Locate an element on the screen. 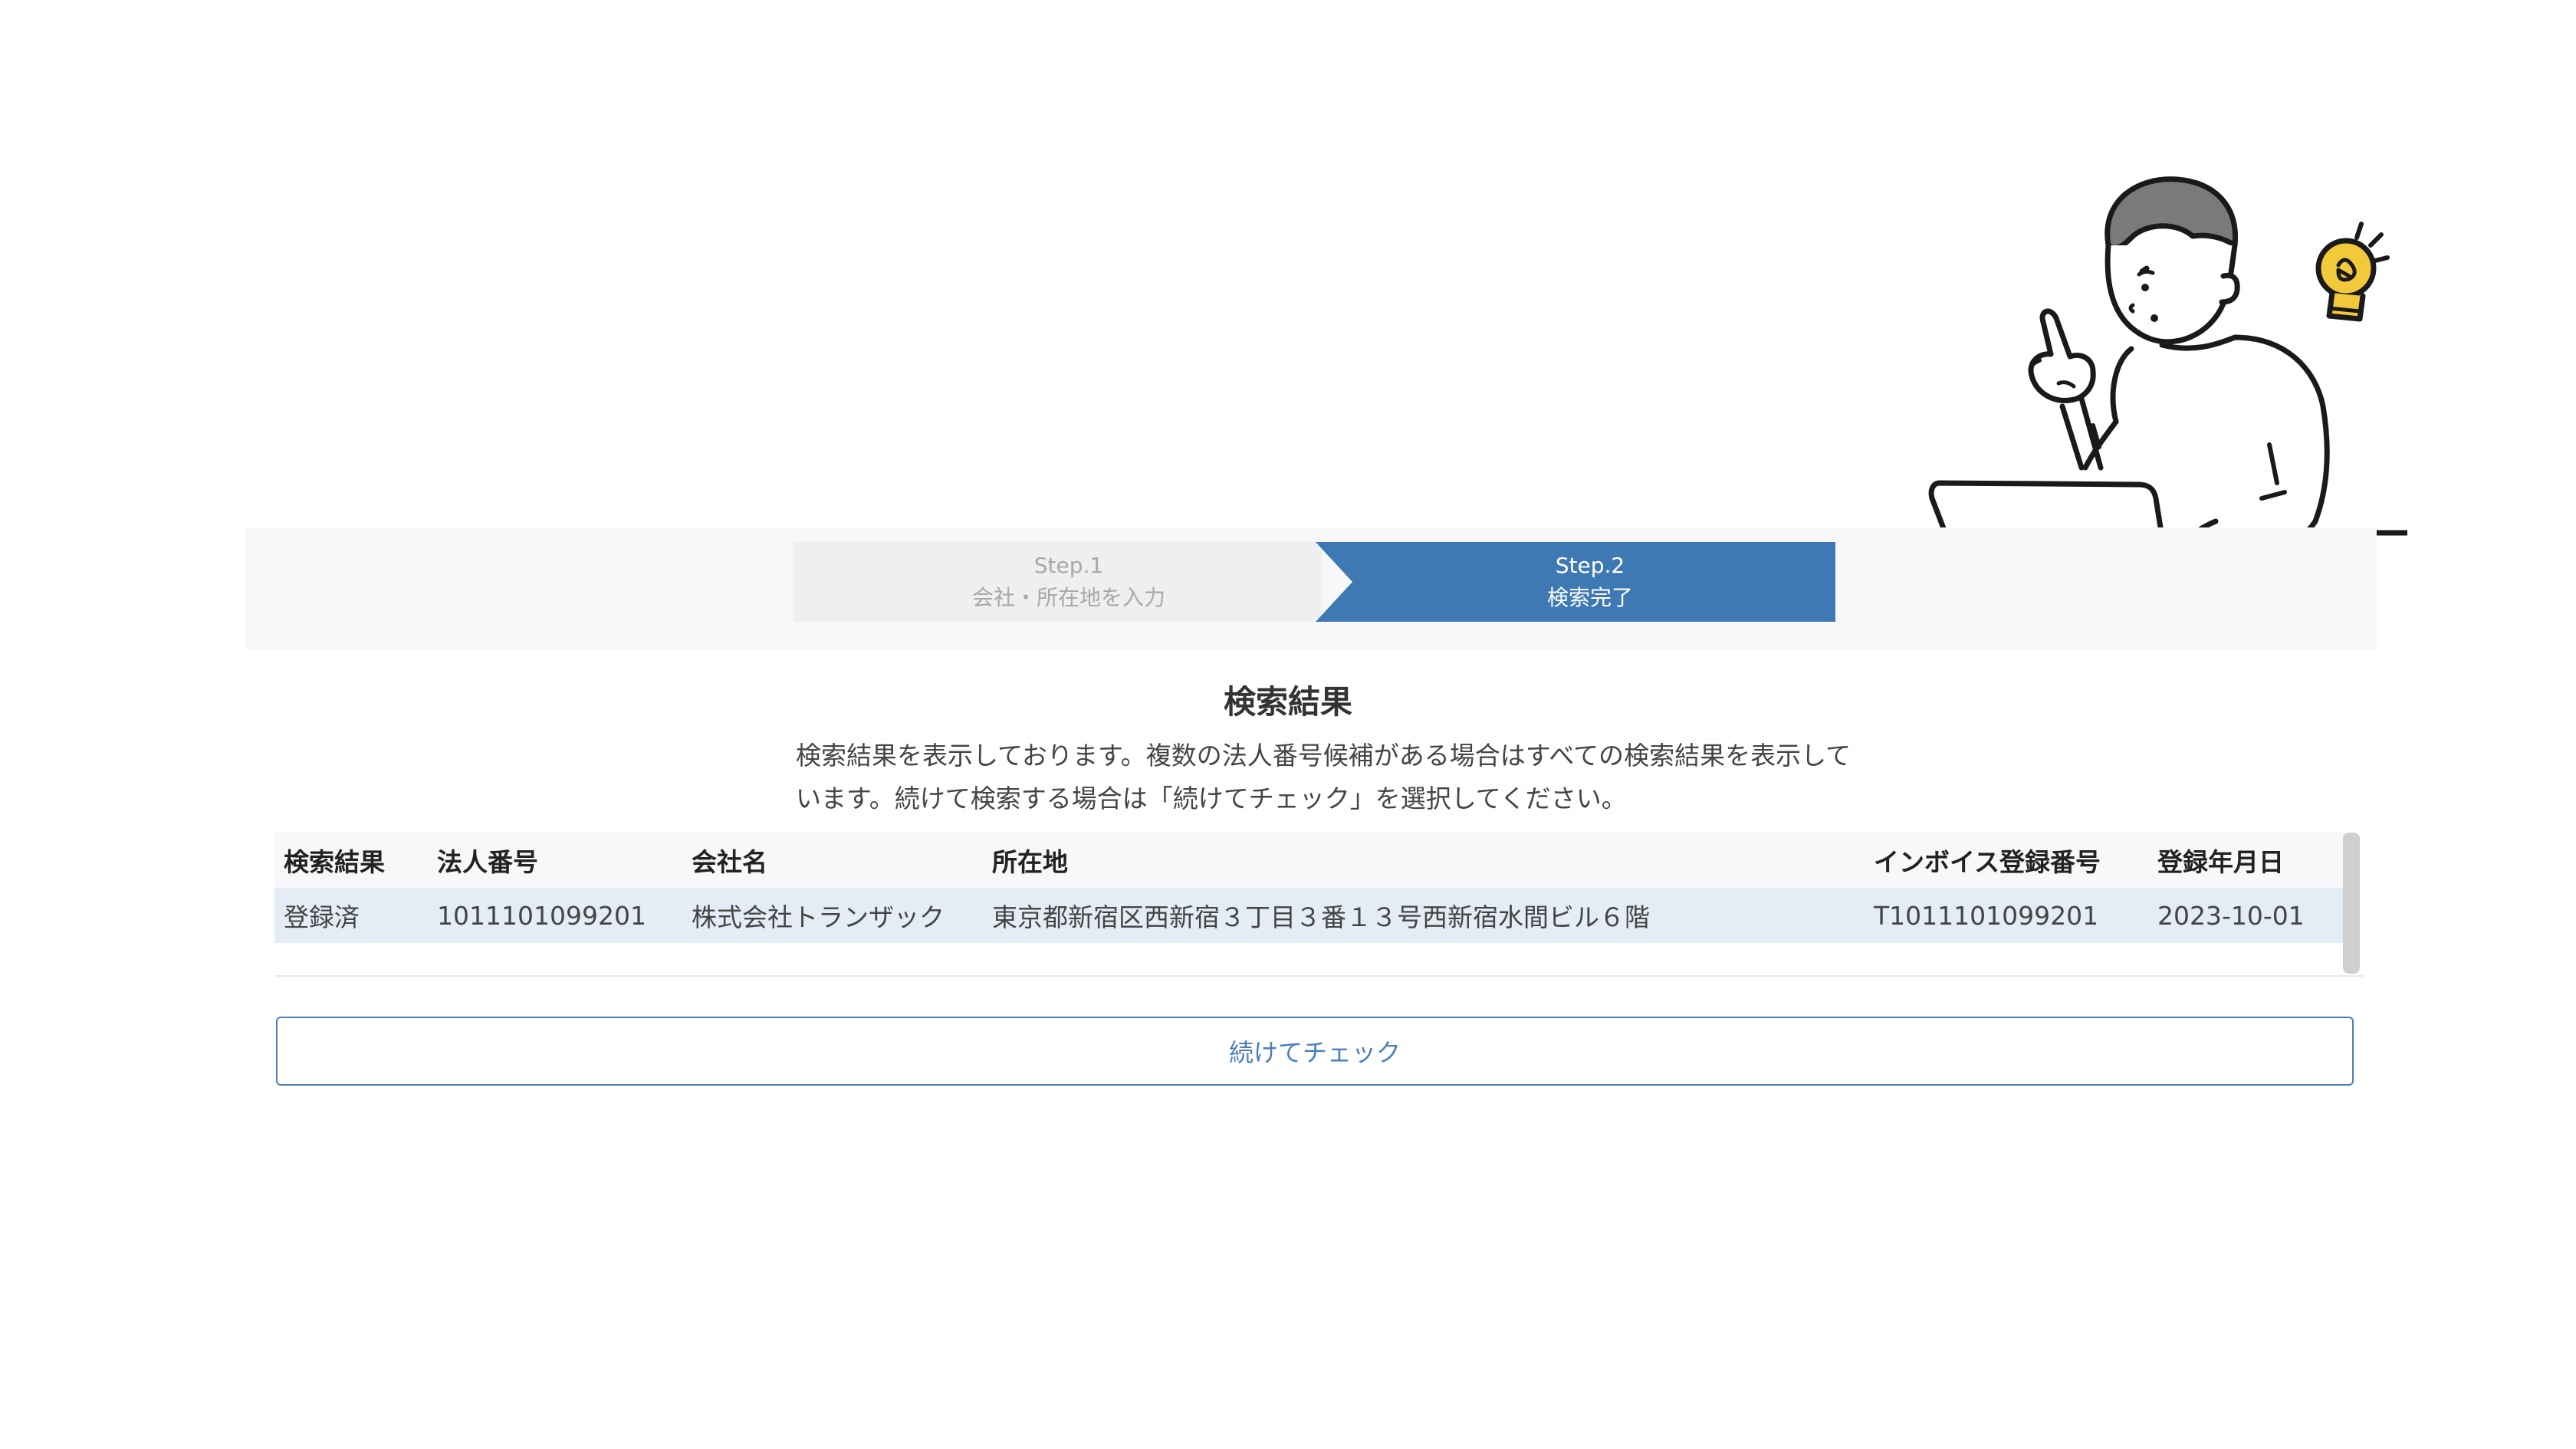 The width and height of the screenshot is (2576, 1449). table-header-row: 検索結果 法人番号 会社名 所在地 インボイス登録番号 登録年月日 is located at coordinates (1309, 860).